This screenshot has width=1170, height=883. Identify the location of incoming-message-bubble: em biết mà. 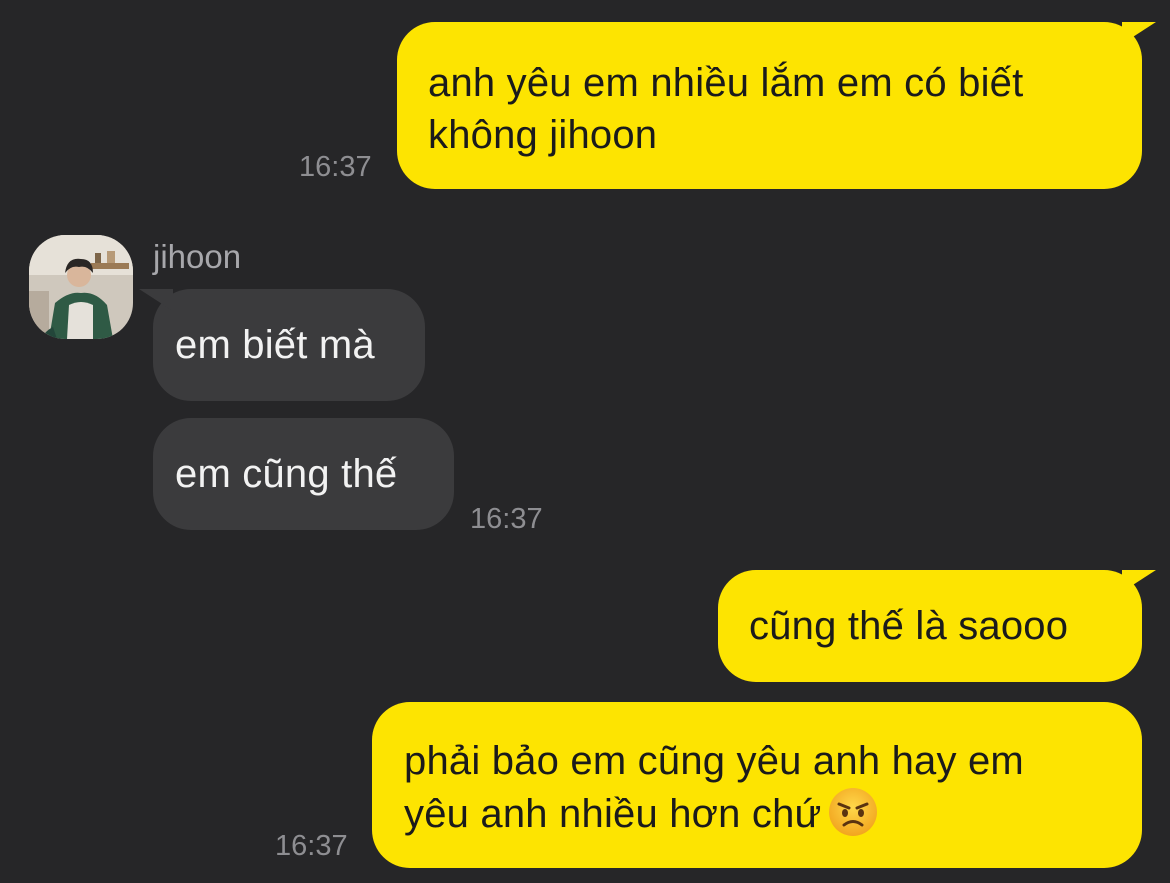
(282, 345).